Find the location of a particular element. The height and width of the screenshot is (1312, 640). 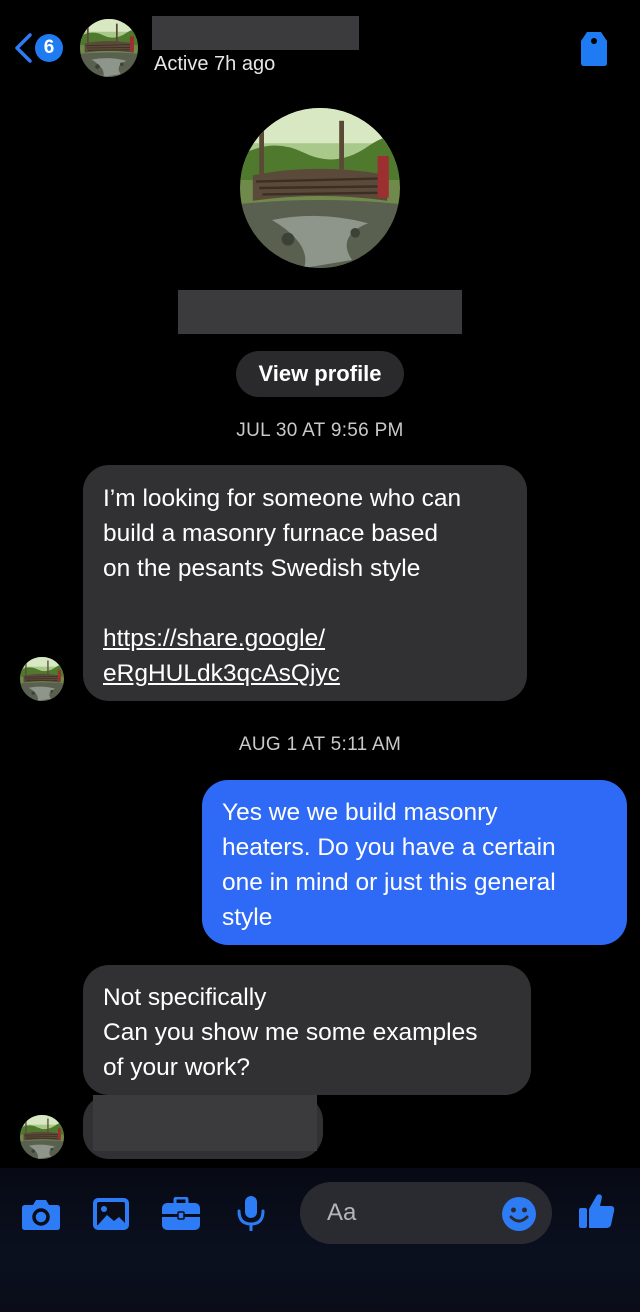

message-line: on the pesants Swedish style is located at coordinates (262, 568).